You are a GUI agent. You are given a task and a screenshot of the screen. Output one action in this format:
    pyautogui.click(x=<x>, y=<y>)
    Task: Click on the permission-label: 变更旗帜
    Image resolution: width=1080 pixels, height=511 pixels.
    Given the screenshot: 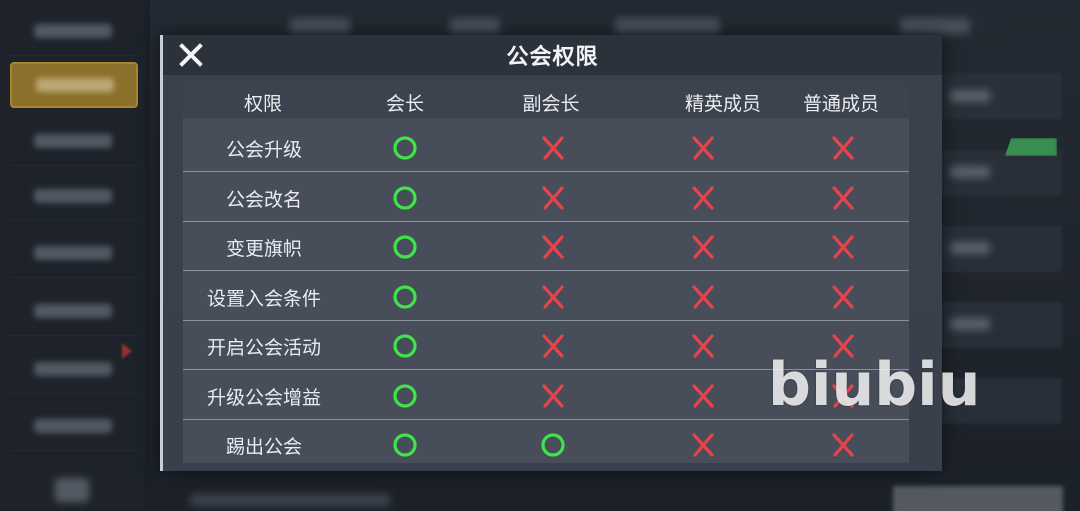 What is the action you would take?
    pyautogui.click(x=263, y=249)
    